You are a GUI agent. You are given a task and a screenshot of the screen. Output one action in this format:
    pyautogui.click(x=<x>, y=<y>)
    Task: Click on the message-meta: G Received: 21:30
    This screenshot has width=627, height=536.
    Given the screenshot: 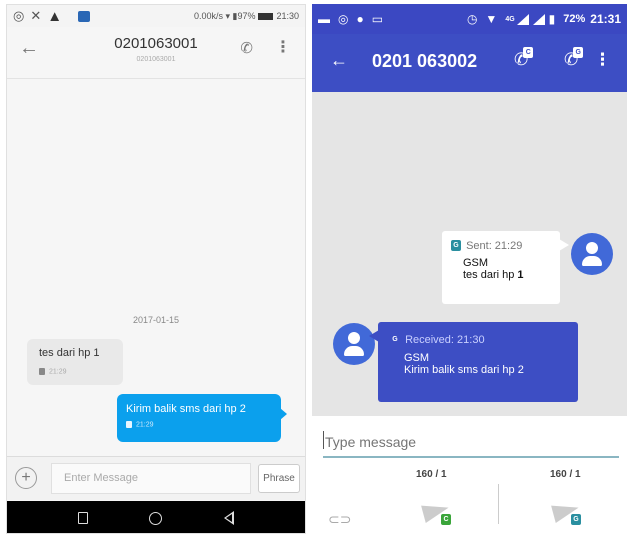 What is the action you would take?
    pyautogui.click(x=484, y=340)
    